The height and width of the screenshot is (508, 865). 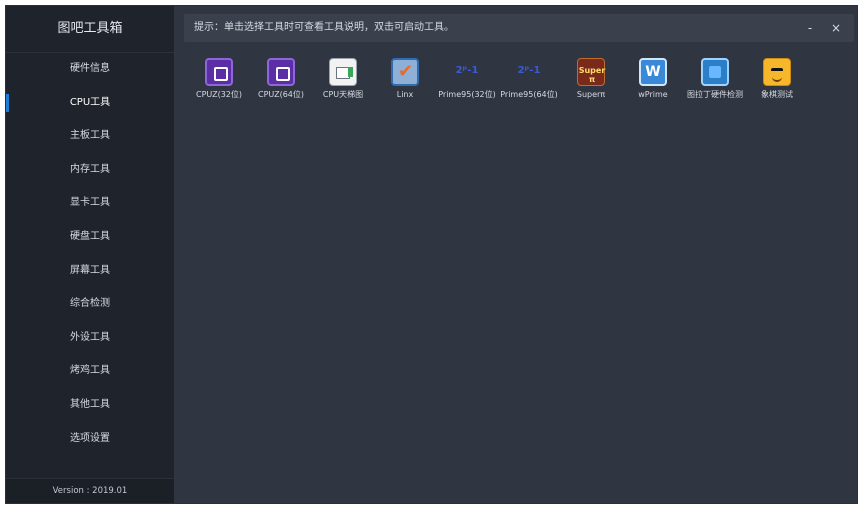 What do you see at coordinates (90, 237) in the screenshot?
I see `sidebar-item-disk-tools: 硬盘工具` at bounding box center [90, 237].